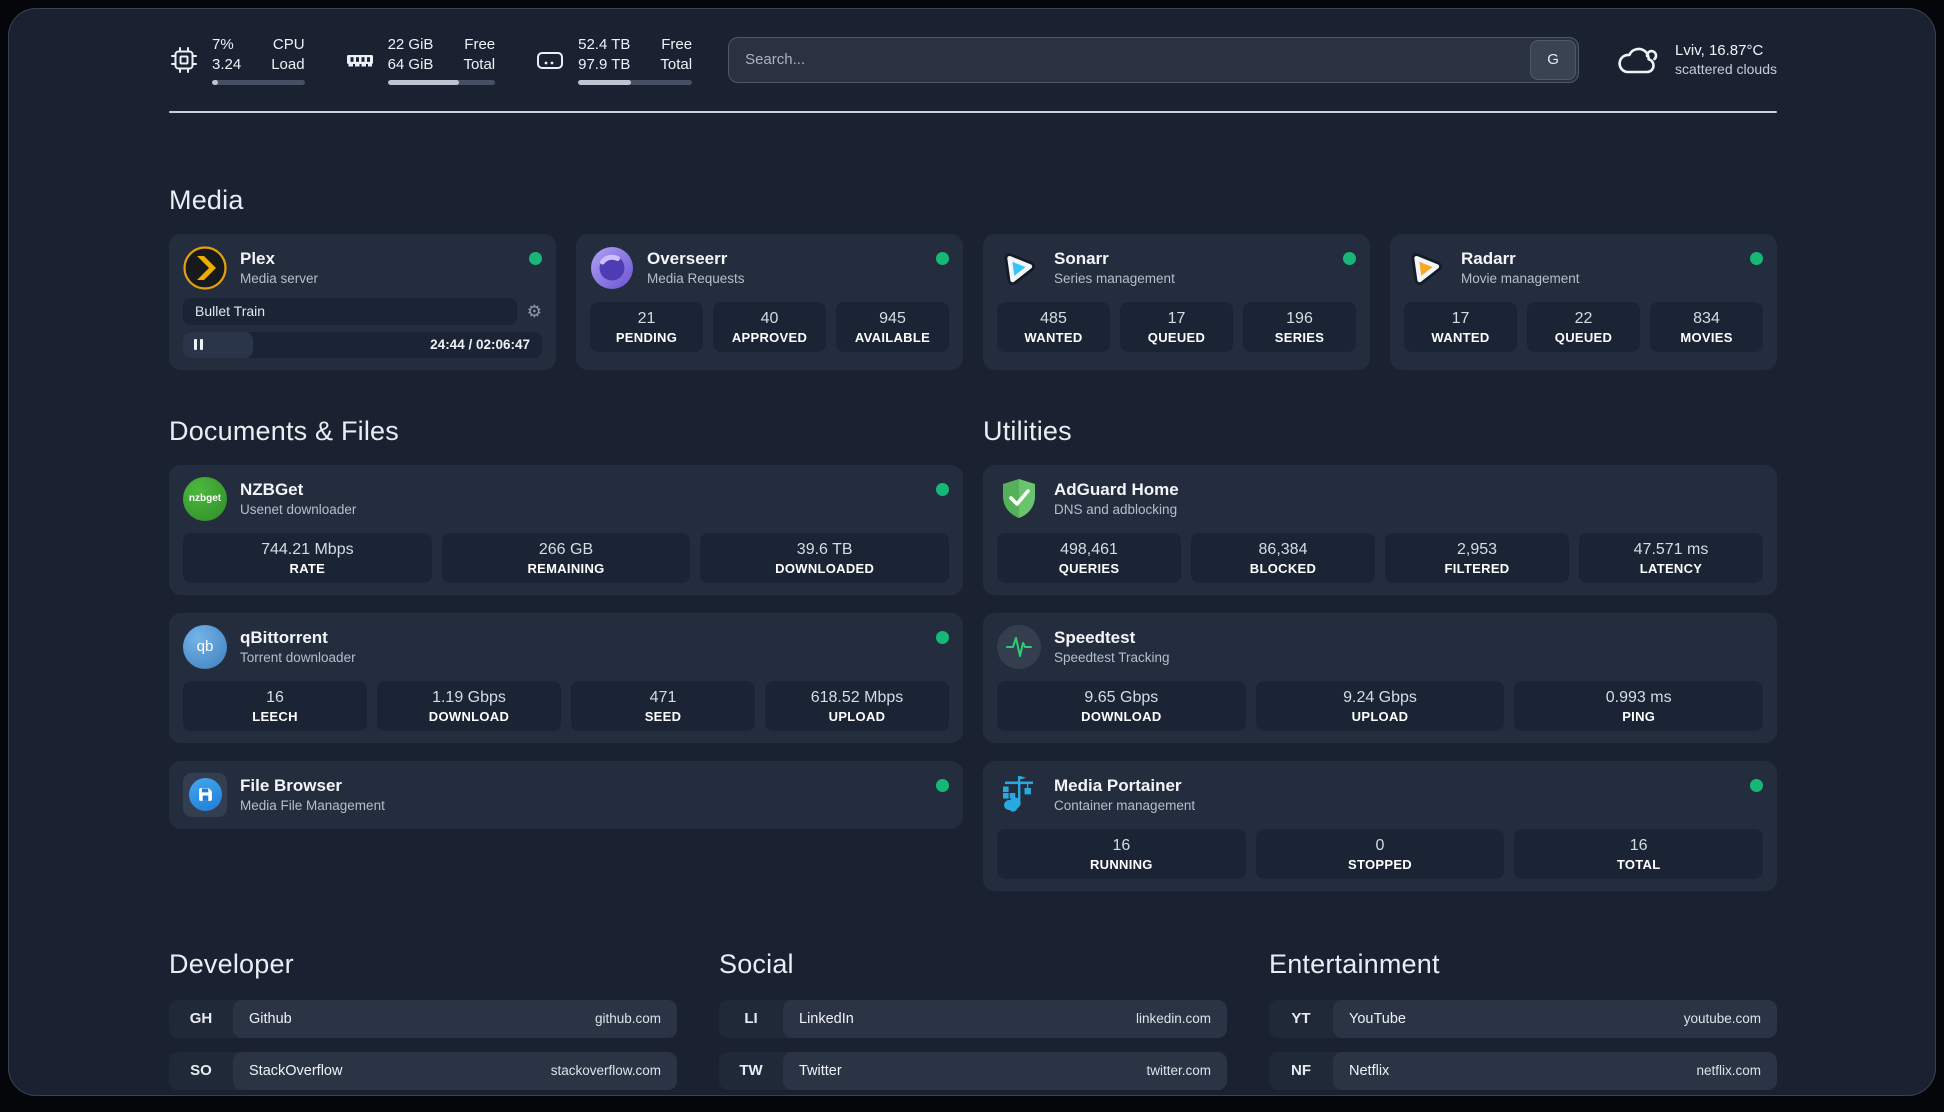  Describe the element at coordinates (1671, 557) in the screenshot. I see `stat-latency: 47.571 ms LATENCY` at that location.